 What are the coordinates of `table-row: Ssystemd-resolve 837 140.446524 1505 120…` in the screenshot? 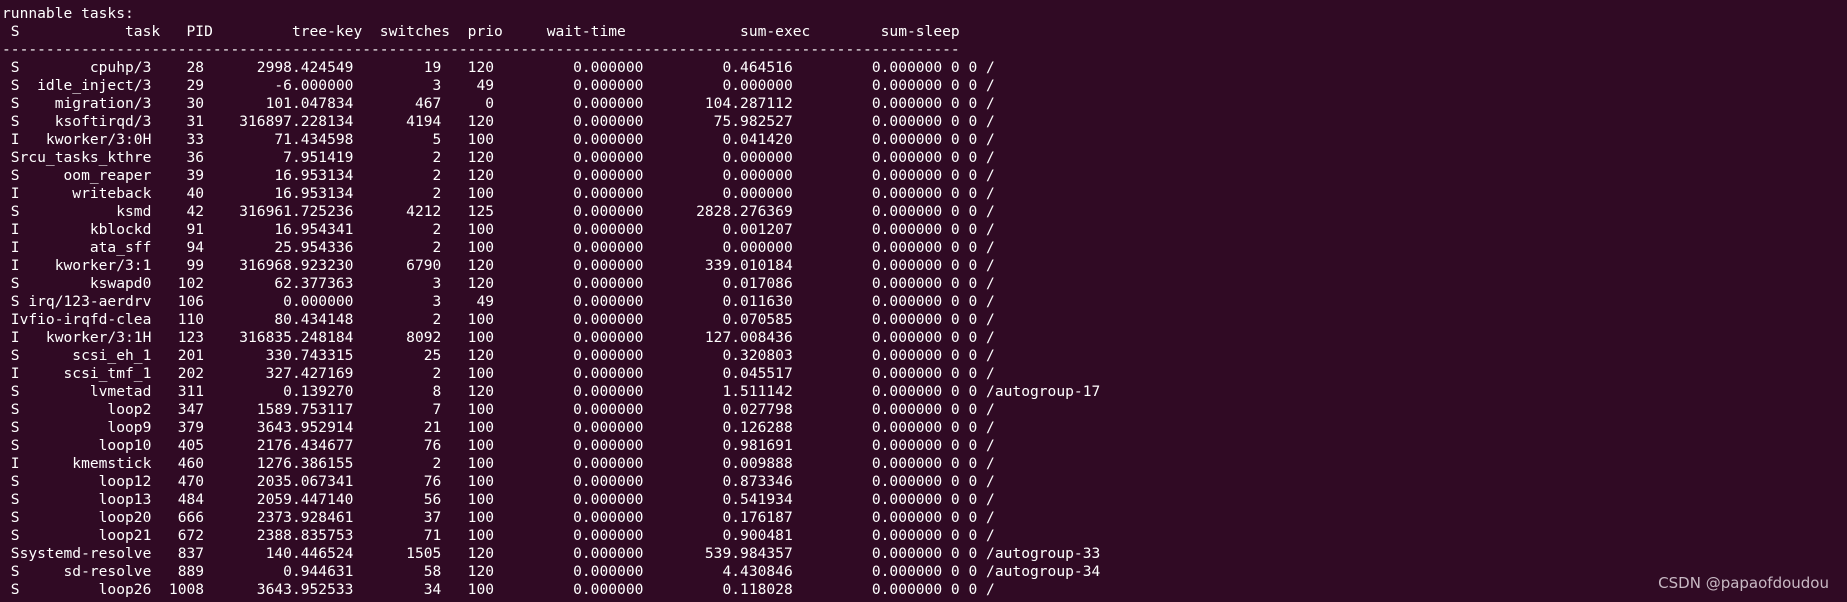 It's located at (551, 553).